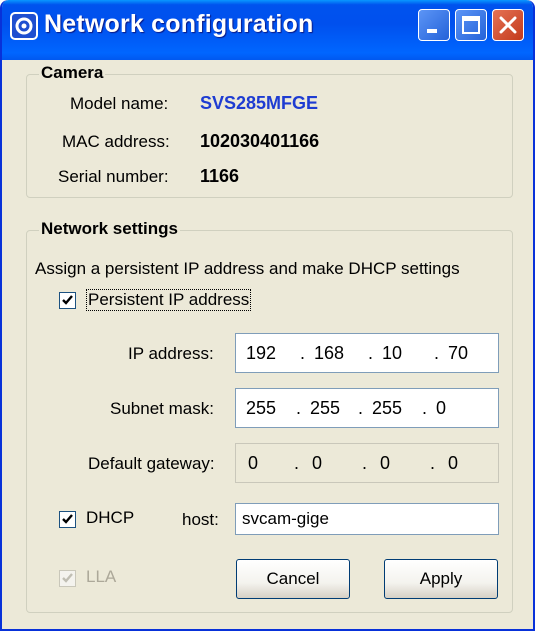  I want to click on subnet-octet-1: 255, so click(261, 408).